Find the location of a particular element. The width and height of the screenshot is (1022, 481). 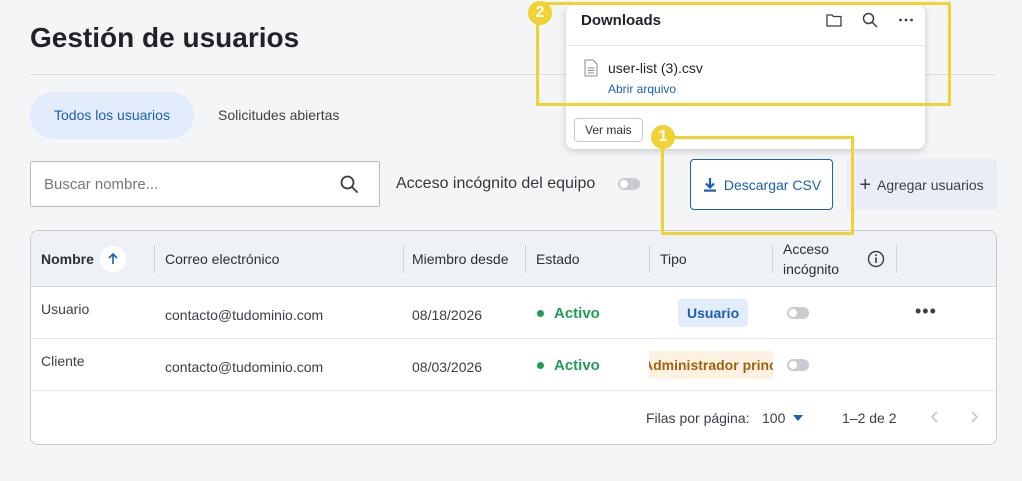

column-header-email: Correo electrónico is located at coordinates (222, 259).